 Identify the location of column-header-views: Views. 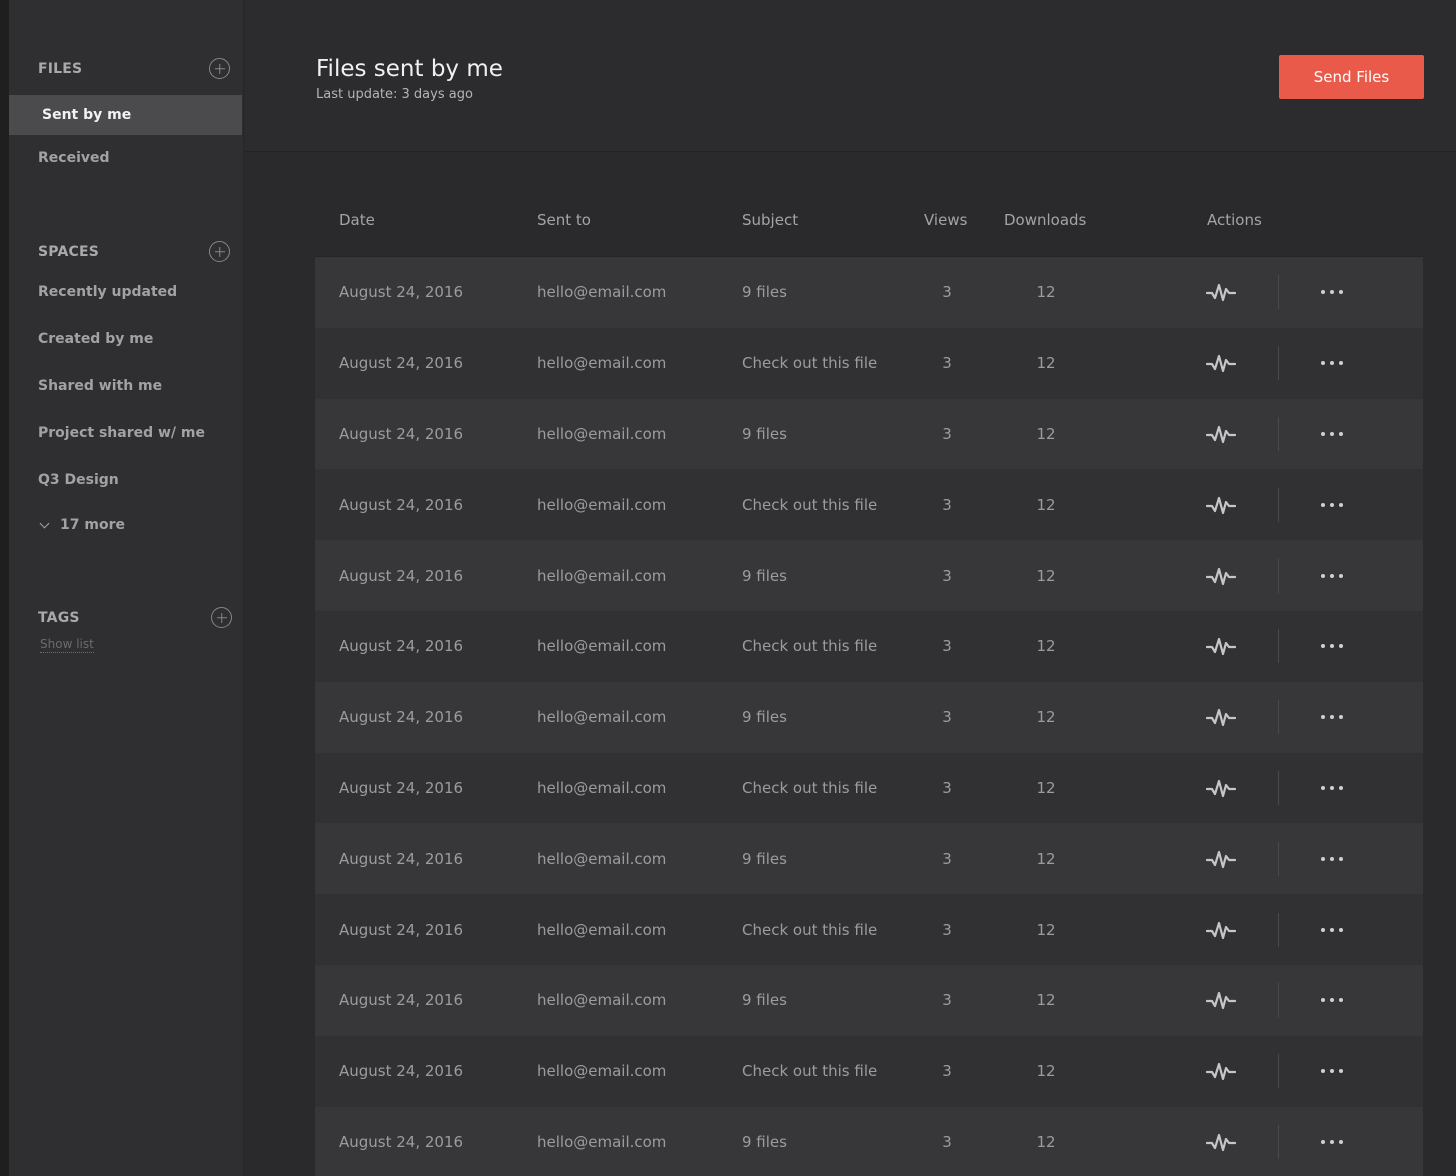
(945, 220).